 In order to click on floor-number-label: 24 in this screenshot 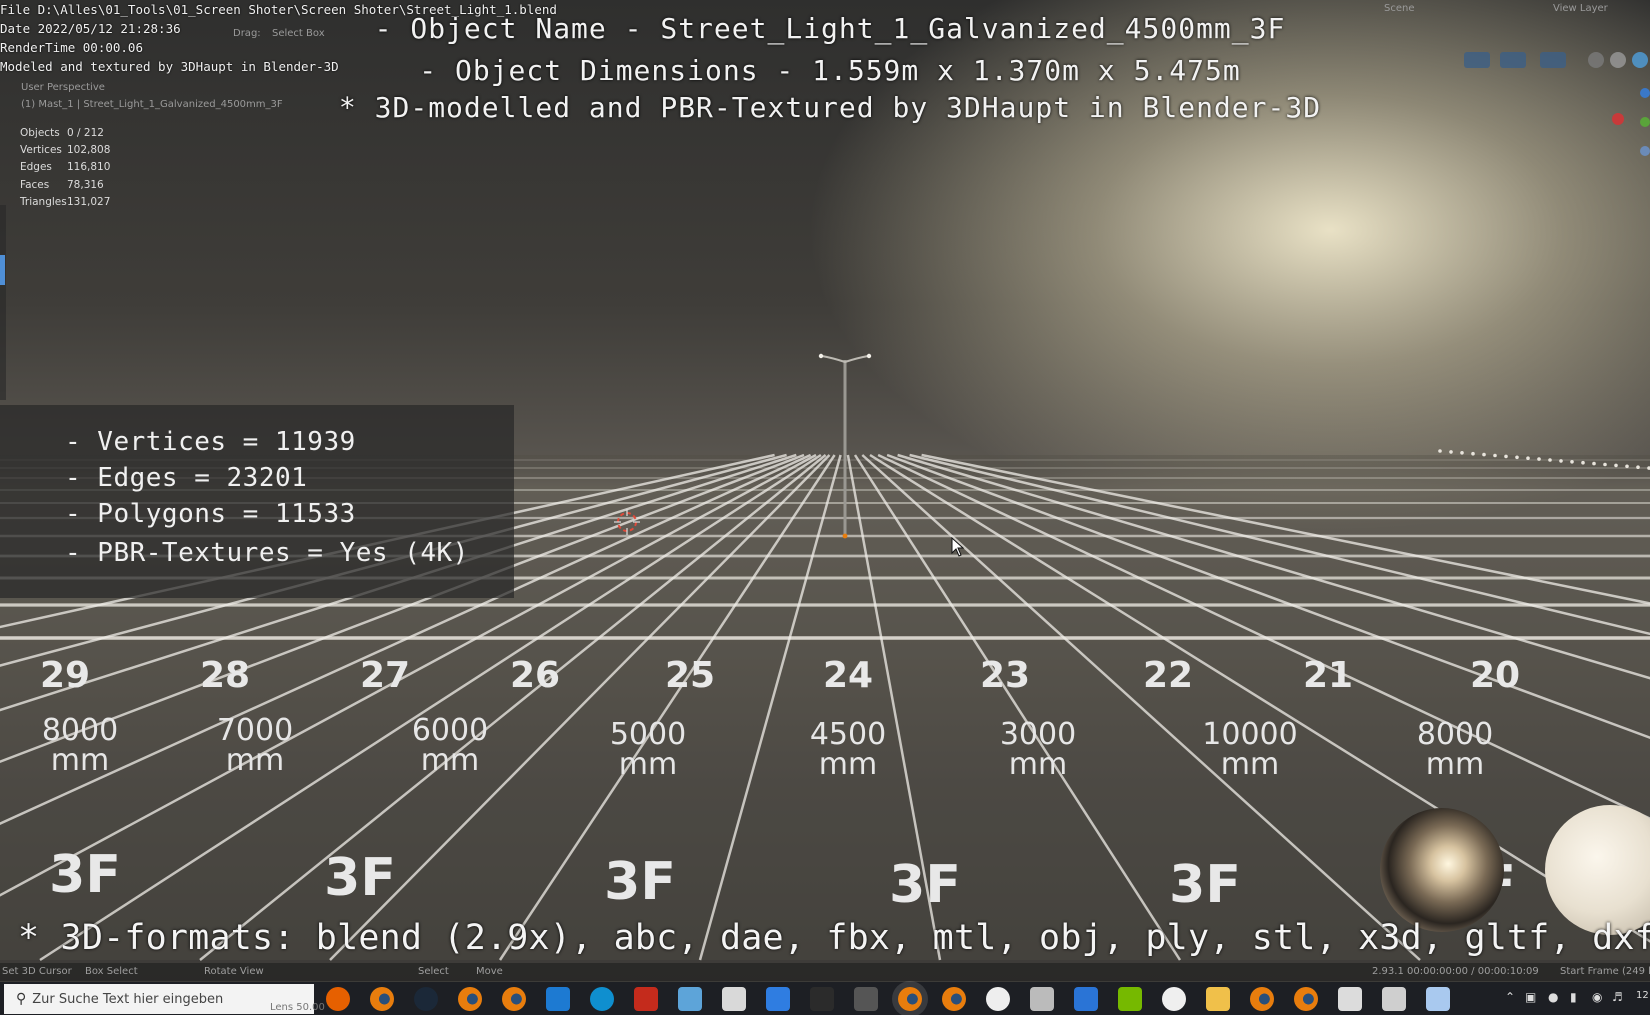, I will do `click(848, 675)`.